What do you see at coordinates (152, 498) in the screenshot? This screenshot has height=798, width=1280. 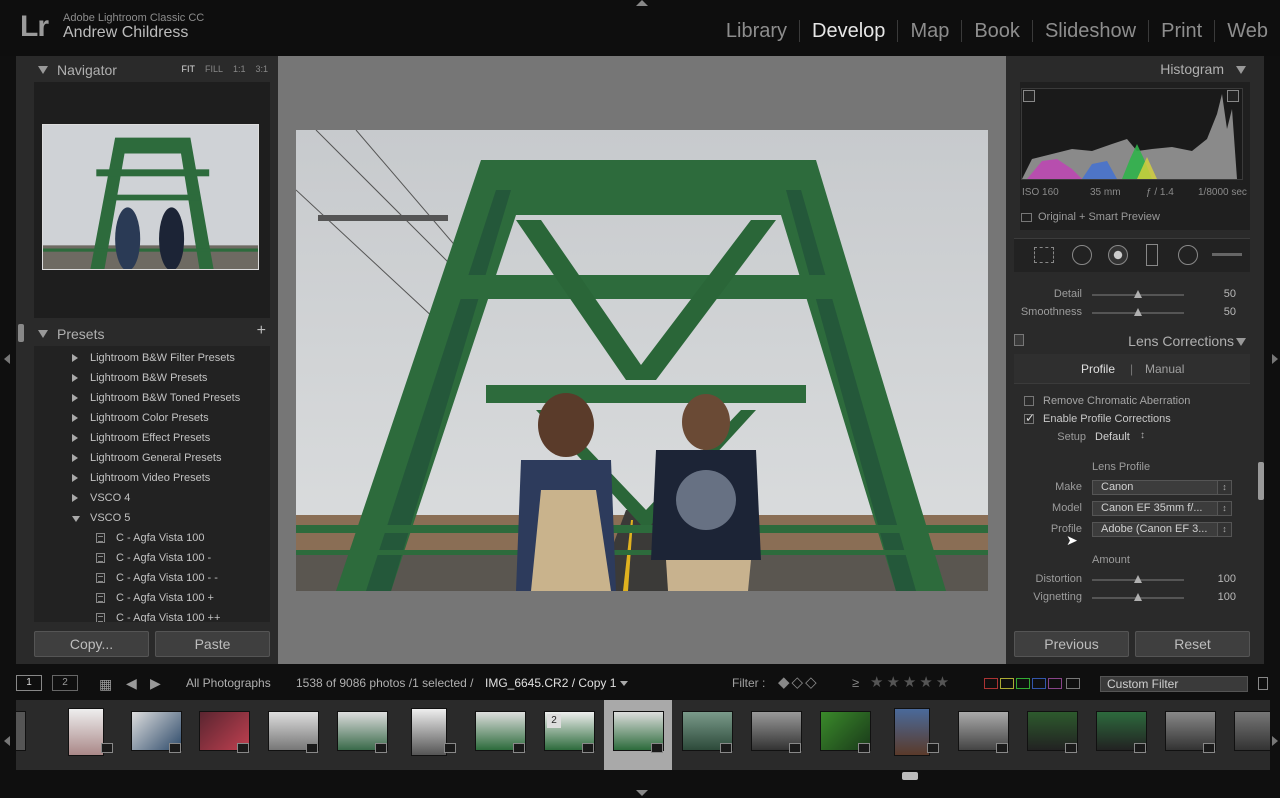 I see `preset-folder: VSCO 4` at bounding box center [152, 498].